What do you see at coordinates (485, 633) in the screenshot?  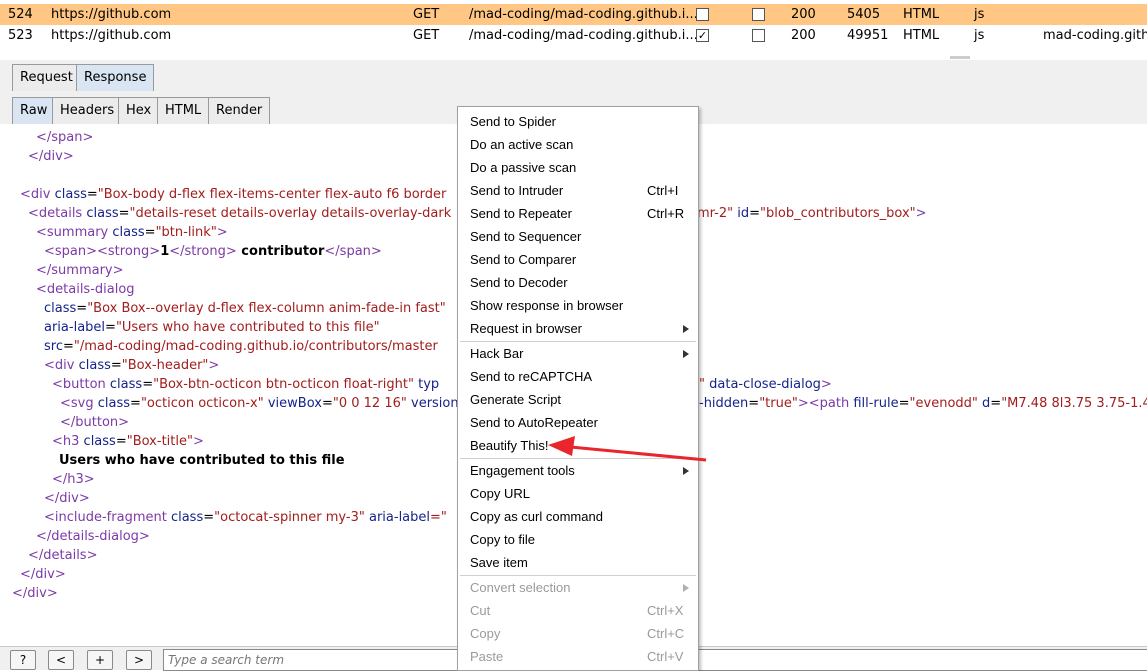 I see `menu-item-label: Copy` at bounding box center [485, 633].